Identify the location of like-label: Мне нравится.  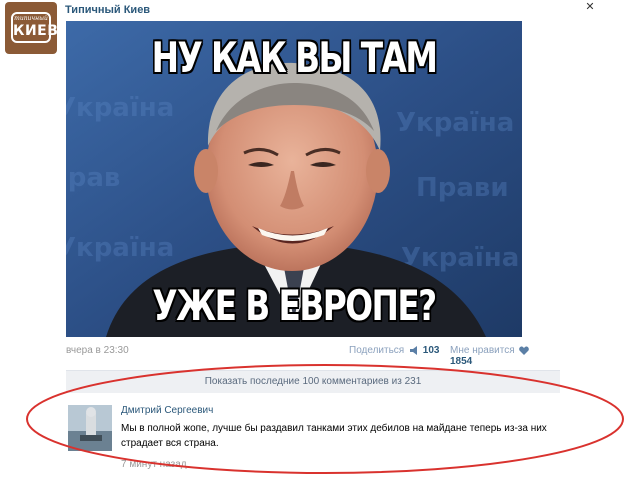
(482, 350).